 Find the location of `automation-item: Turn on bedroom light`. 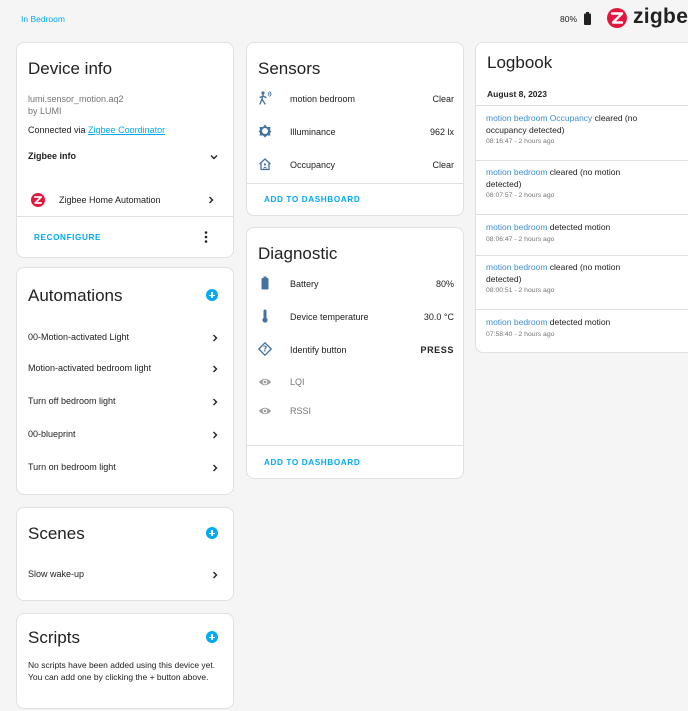

automation-item: Turn on bedroom light is located at coordinates (125, 468).